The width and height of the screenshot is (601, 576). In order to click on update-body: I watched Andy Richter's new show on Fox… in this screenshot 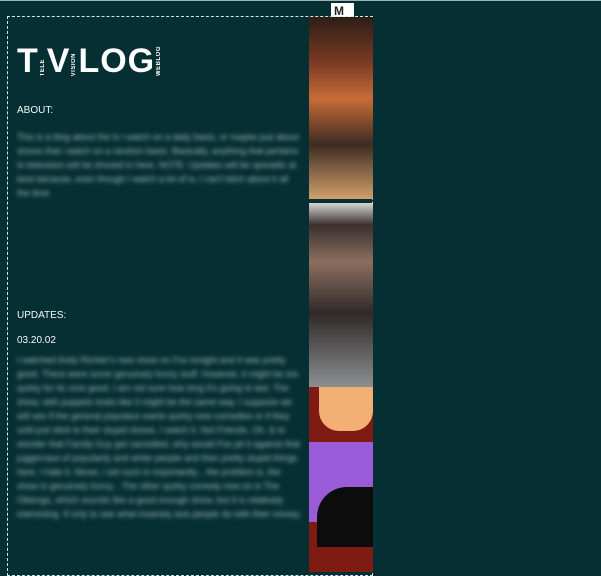, I will do `click(159, 437)`.